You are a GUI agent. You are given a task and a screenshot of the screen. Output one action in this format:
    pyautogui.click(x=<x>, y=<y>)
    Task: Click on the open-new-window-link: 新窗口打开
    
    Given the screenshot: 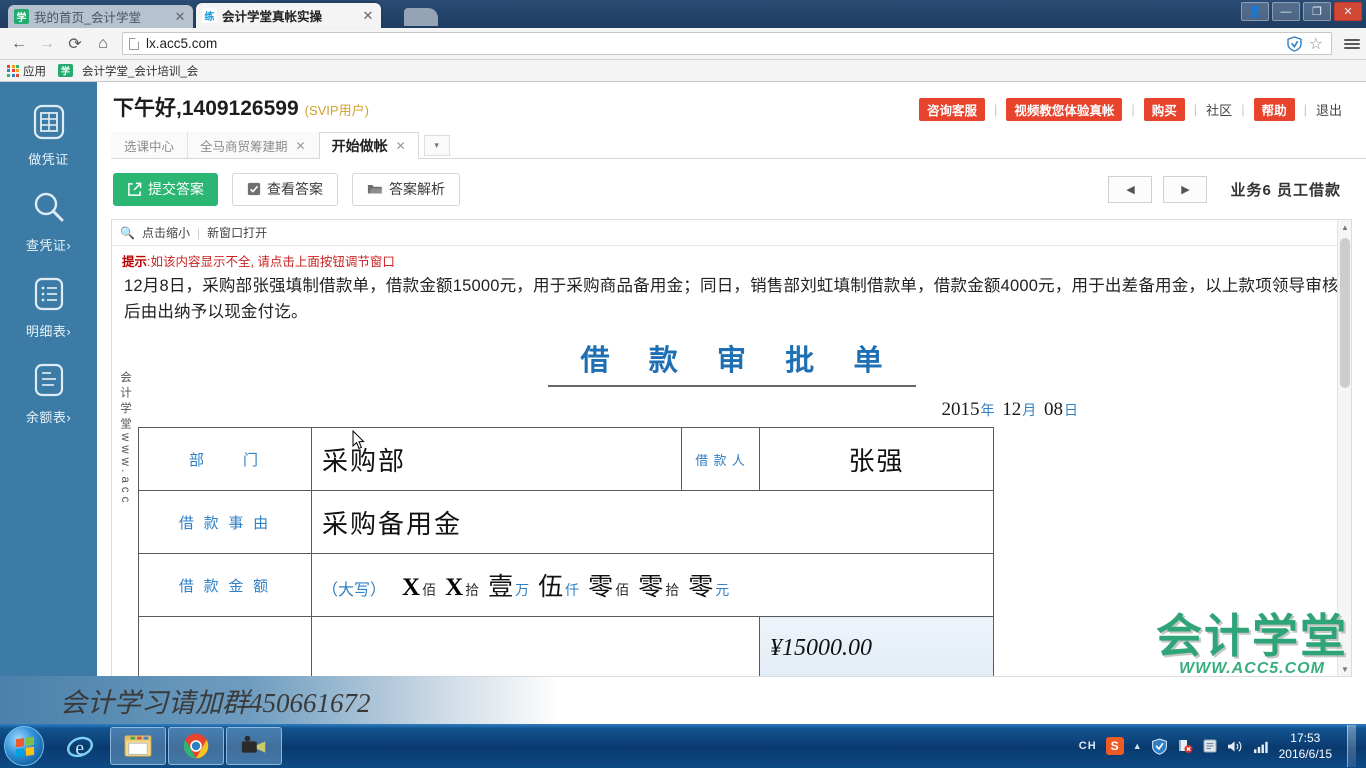 What is the action you would take?
    pyautogui.click(x=237, y=232)
    